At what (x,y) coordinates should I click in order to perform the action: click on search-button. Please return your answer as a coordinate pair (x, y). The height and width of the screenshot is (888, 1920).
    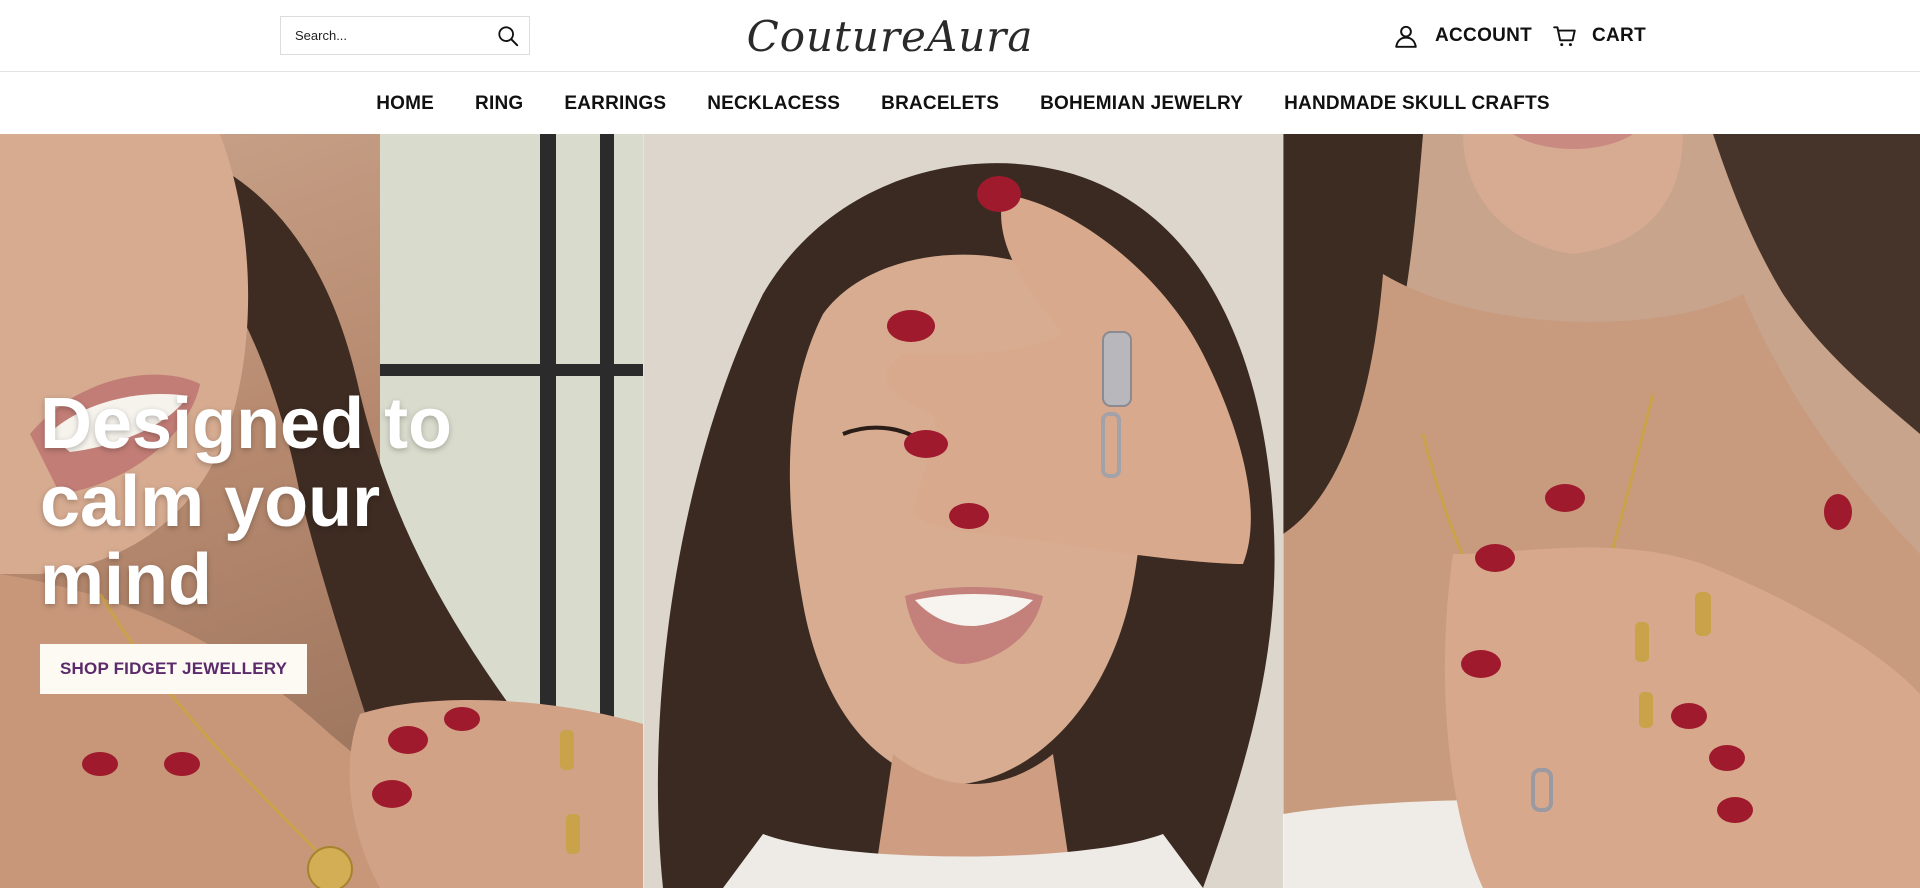
    Looking at the image, I should click on (508, 35).